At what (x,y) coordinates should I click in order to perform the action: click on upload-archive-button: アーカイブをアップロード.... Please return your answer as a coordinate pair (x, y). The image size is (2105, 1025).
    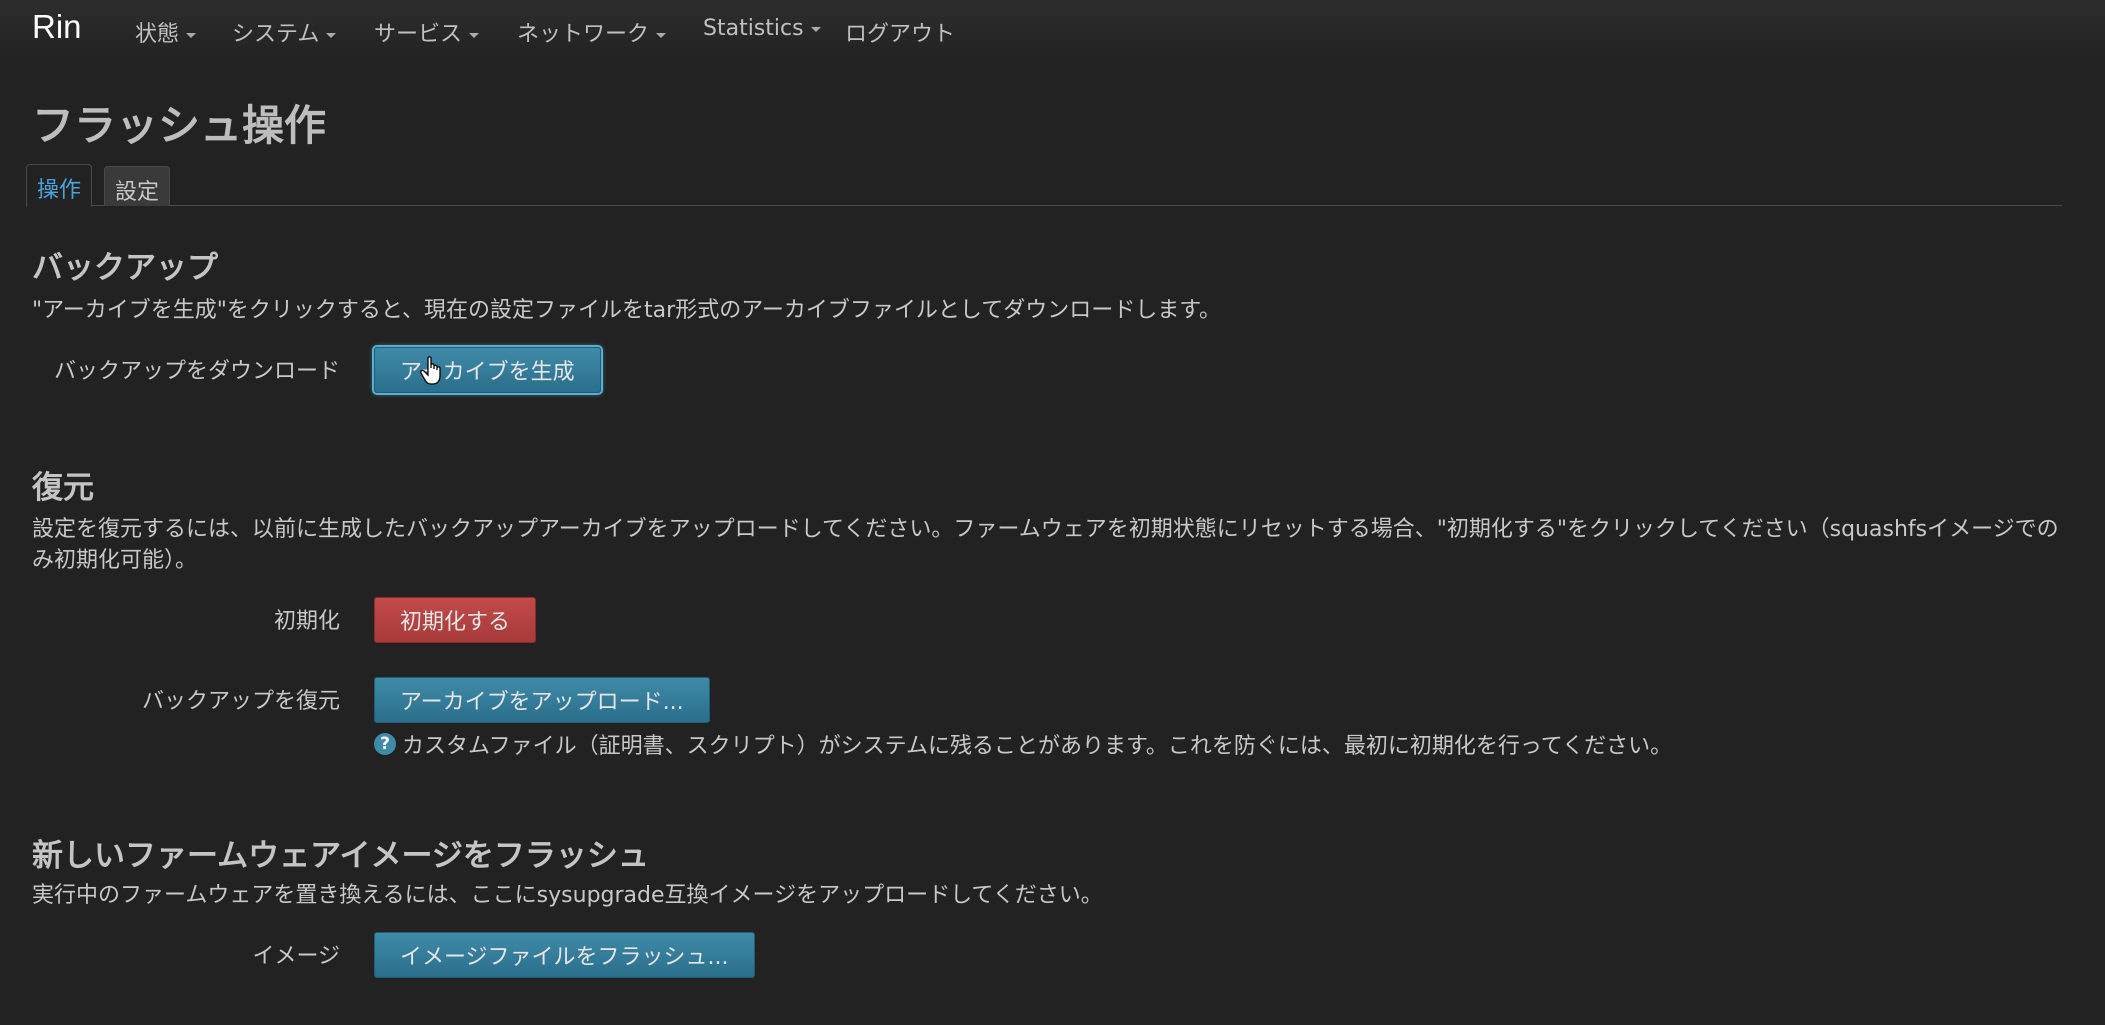
    Looking at the image, I should click on (542, 700).